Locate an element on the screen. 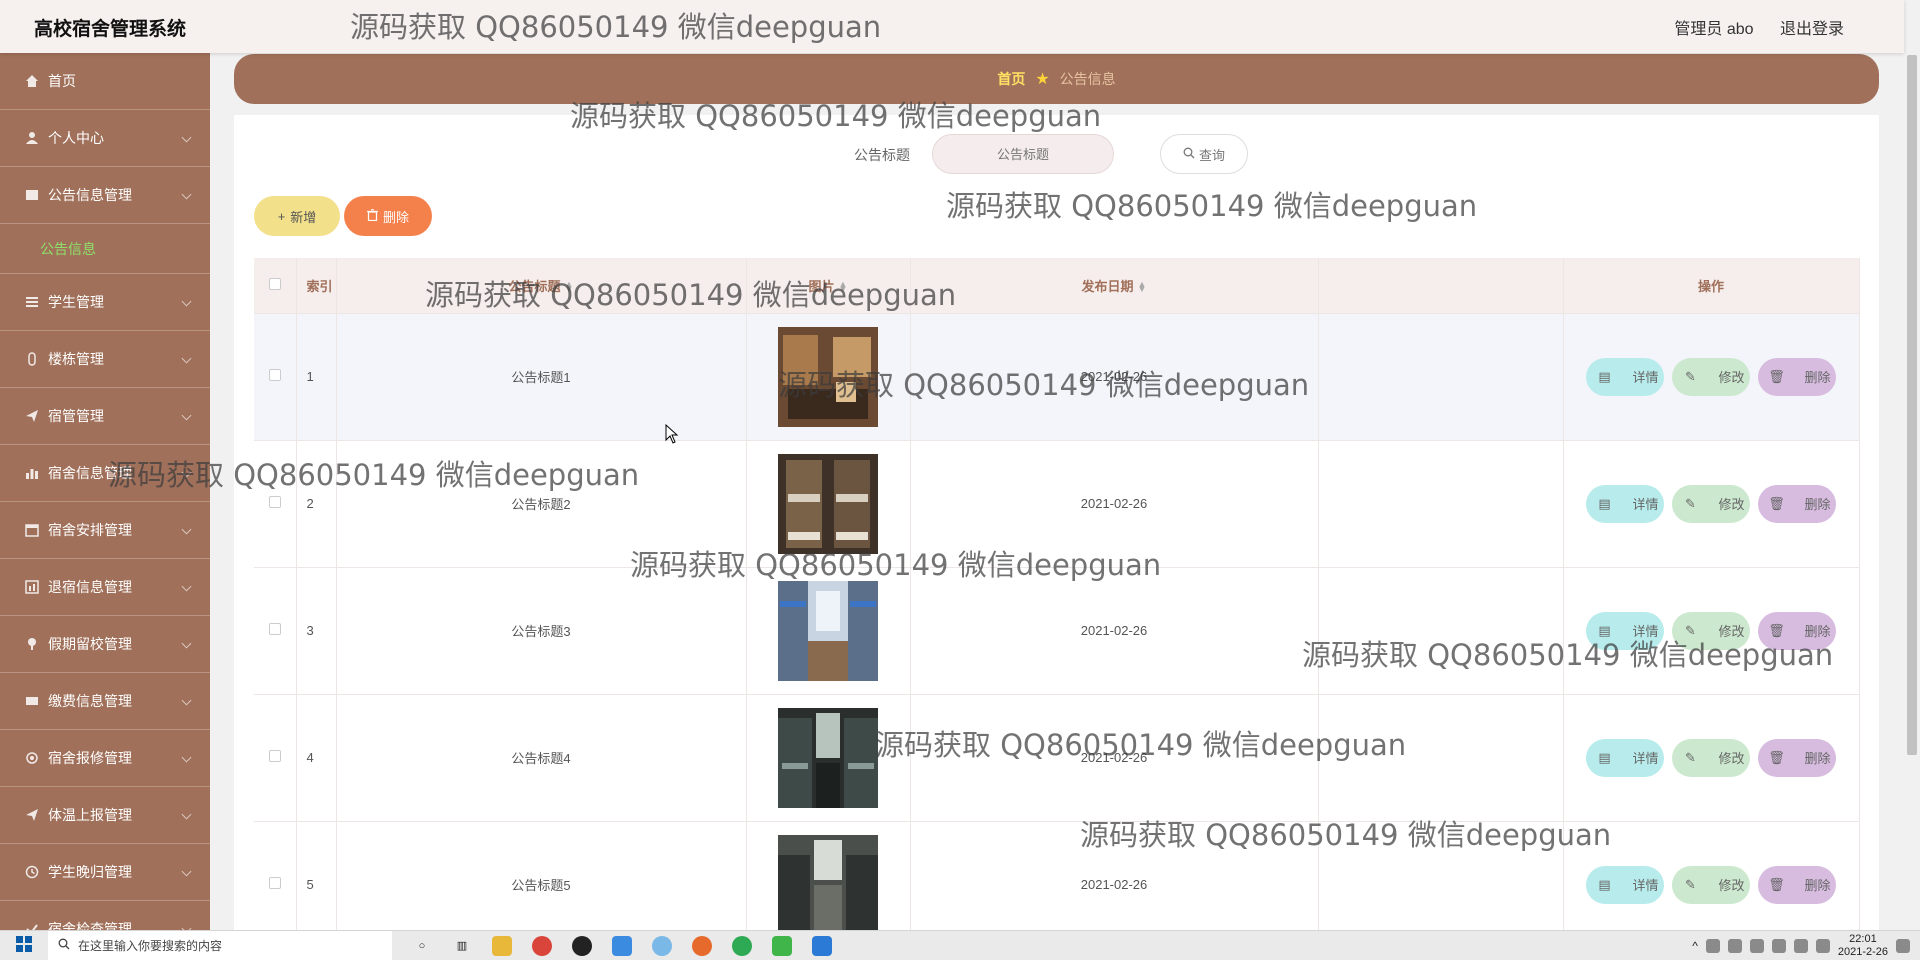  notification-icon is located at coordinates (1903, 946).